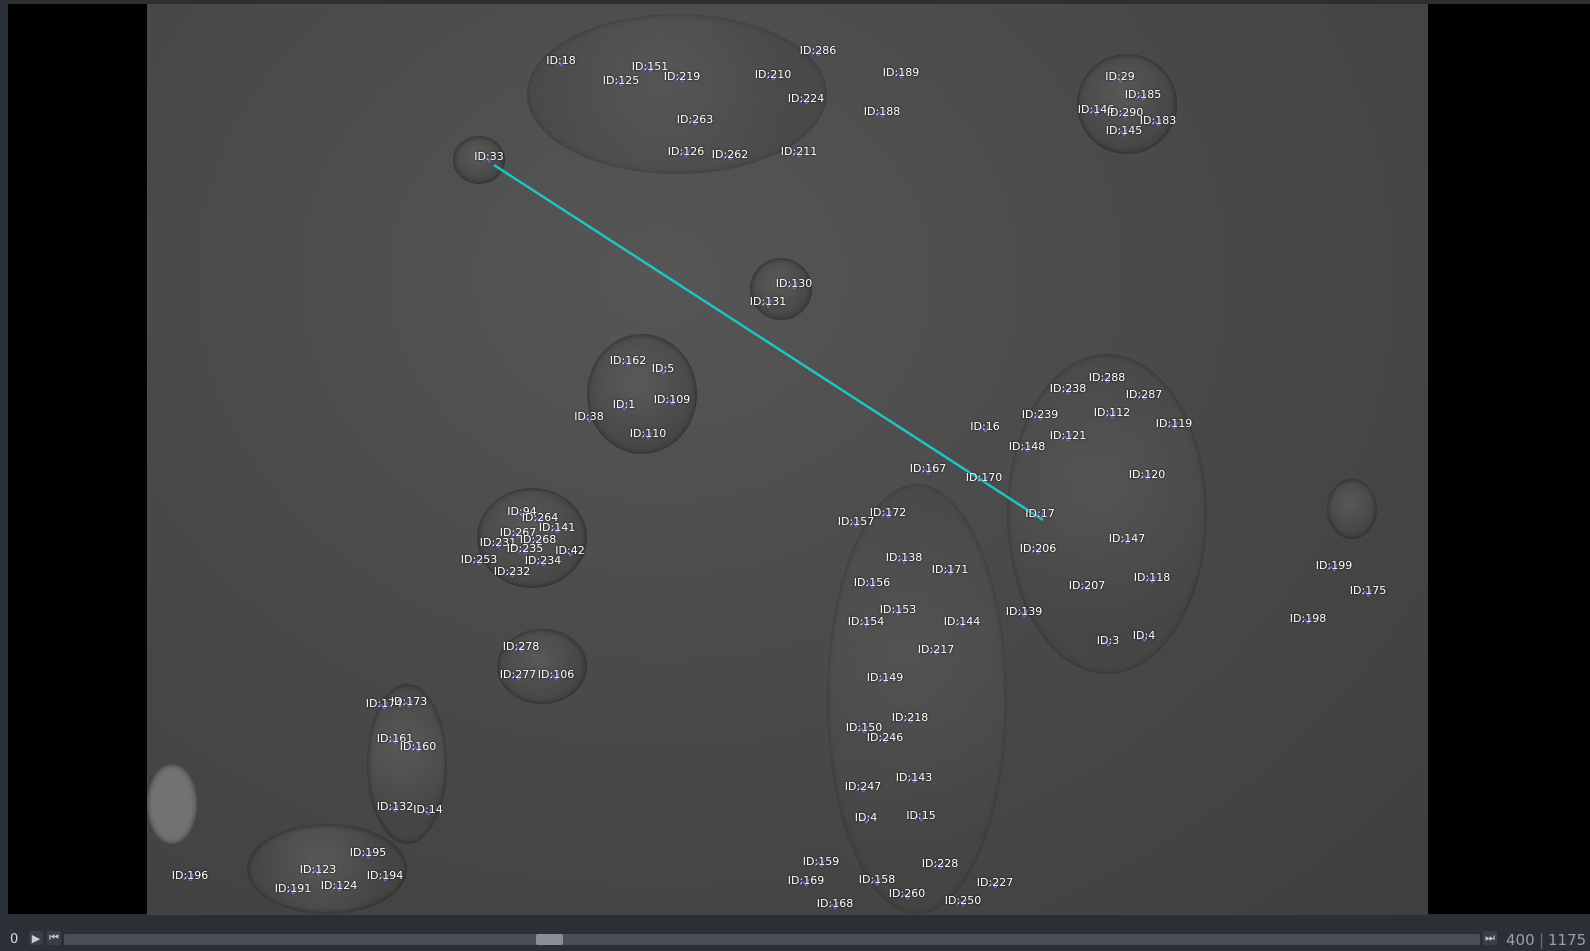 Image resolution: width=1590 pixels, height=951 pixels. Describe the element at coordinates (560, 61) in the screenshot. I see `cell-id-label: ID:18` at that location.